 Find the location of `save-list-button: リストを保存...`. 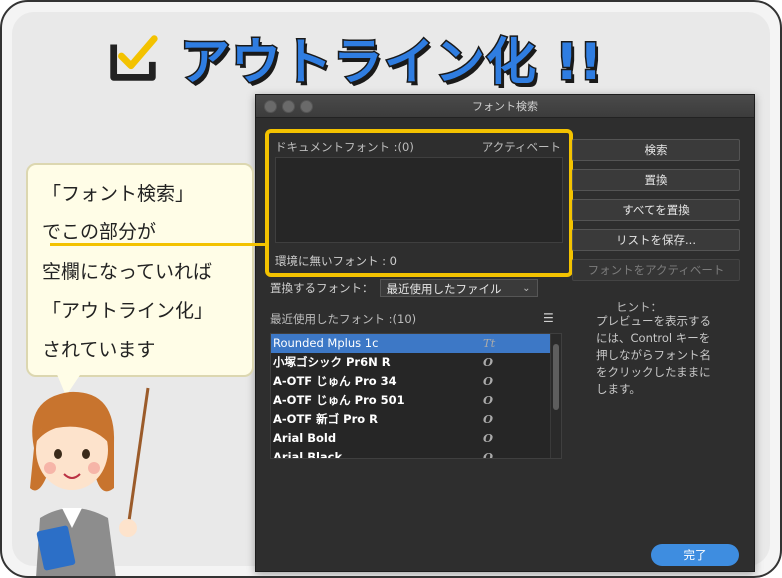

save-list-button: リストを保存... is located at coordinates (656, 240).